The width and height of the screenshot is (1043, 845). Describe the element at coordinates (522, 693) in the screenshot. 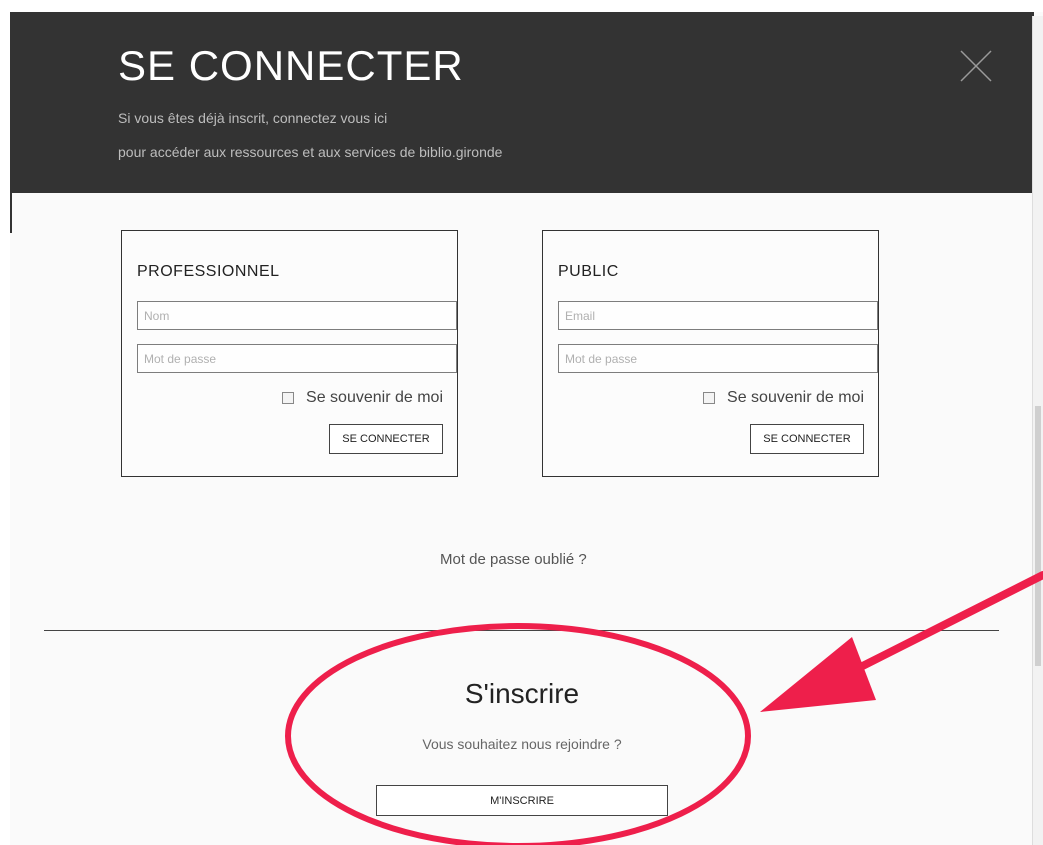

I see `register-title: S'inscrire` at that location.